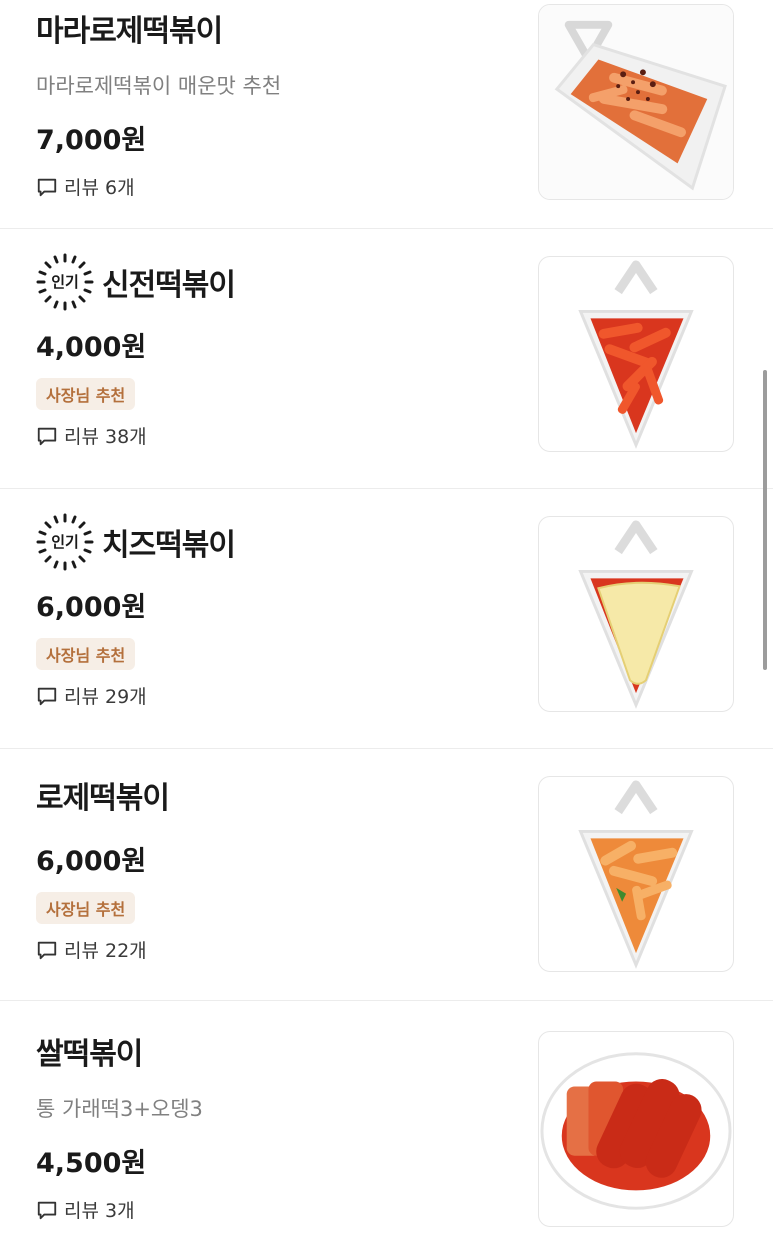  What do you see at coordinates (103, 798) in the screenshot?
I see `menu-item-title: 로제떡볶이` at bounding box center [103, 798].